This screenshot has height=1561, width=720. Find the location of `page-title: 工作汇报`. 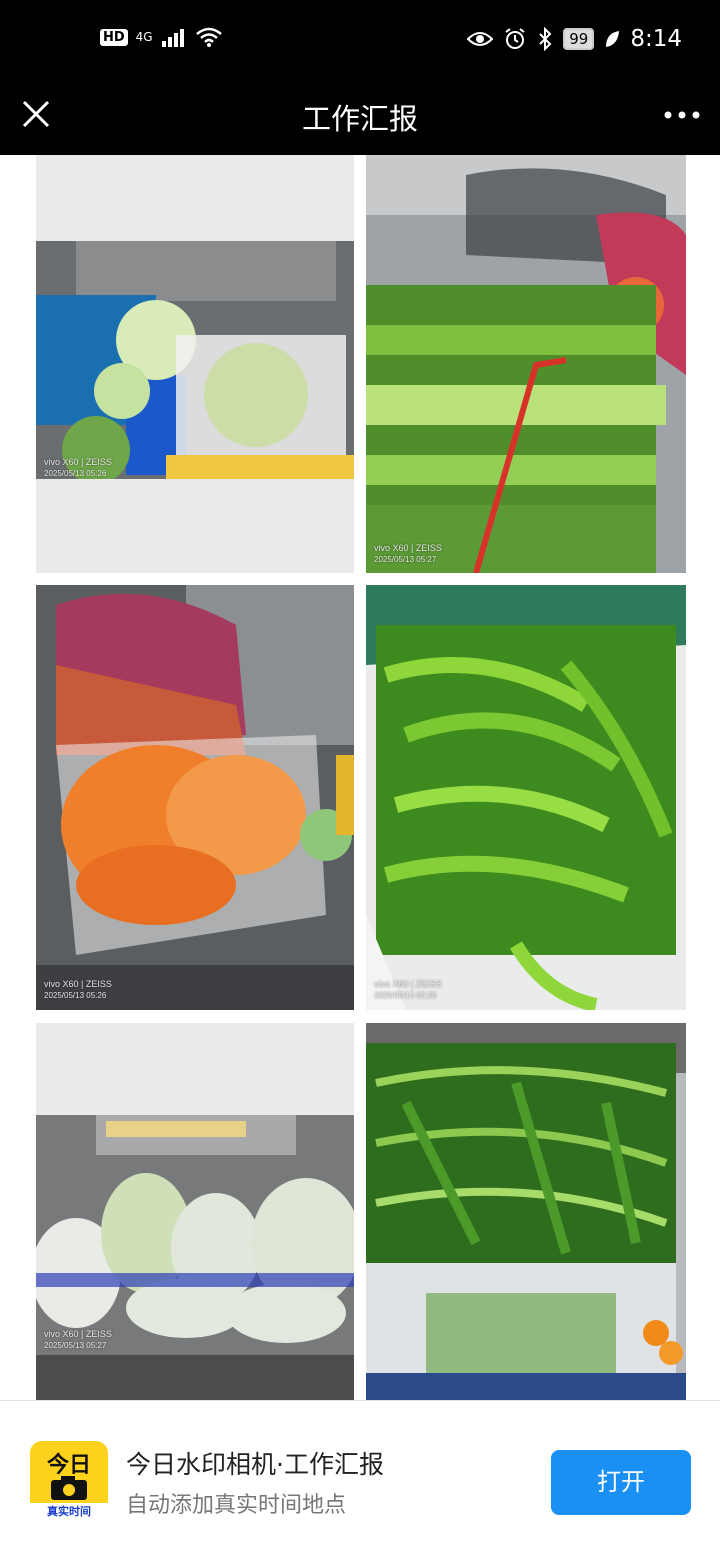

page-title: 工作汇报 is located at coordinates (359, 119).